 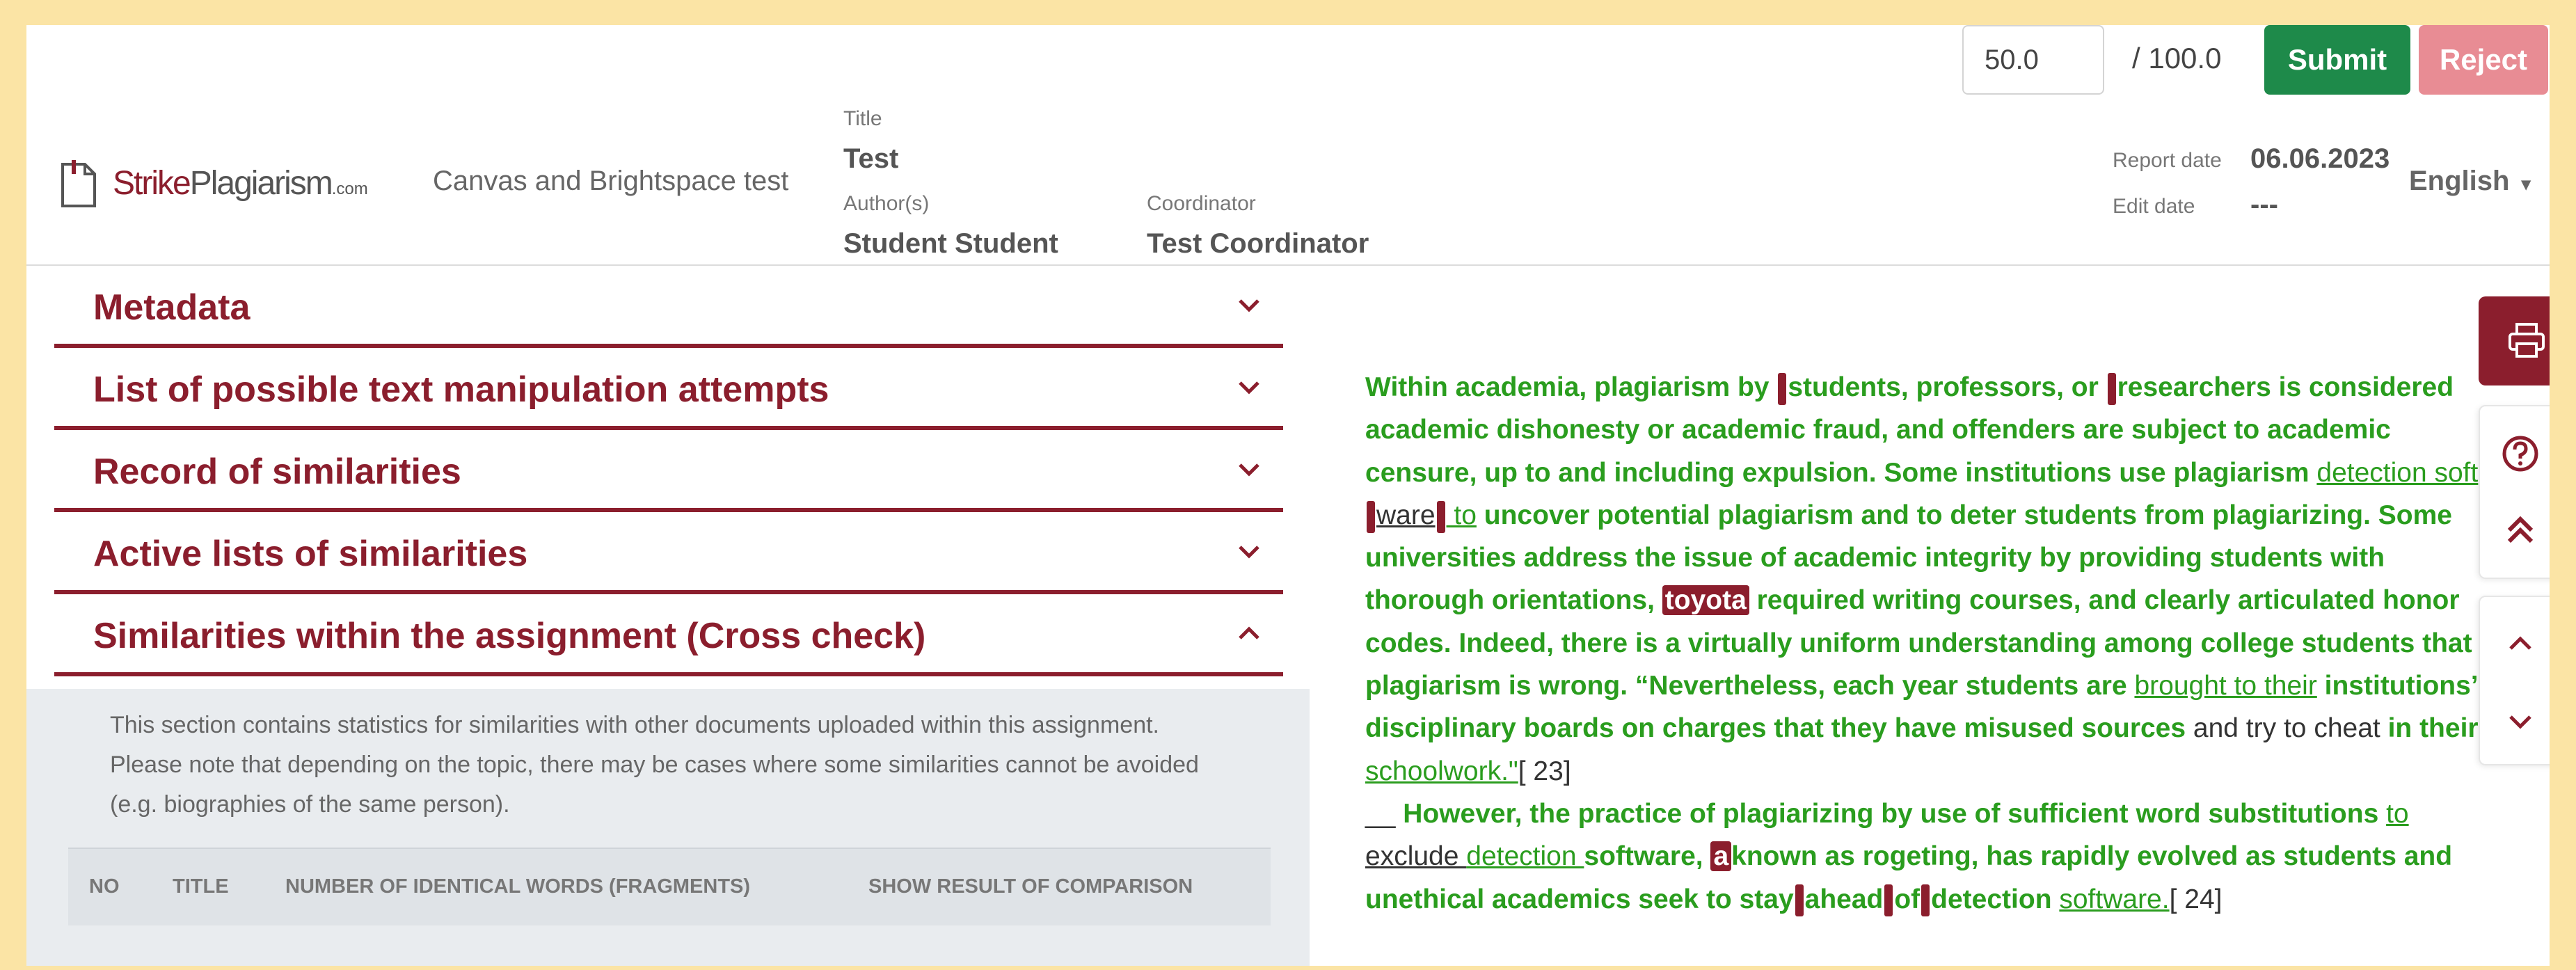 What do you see at coordinates (2483, 60) in the screenshot?
I see `reject-button: Reject` at bounding box center [2483, 60].